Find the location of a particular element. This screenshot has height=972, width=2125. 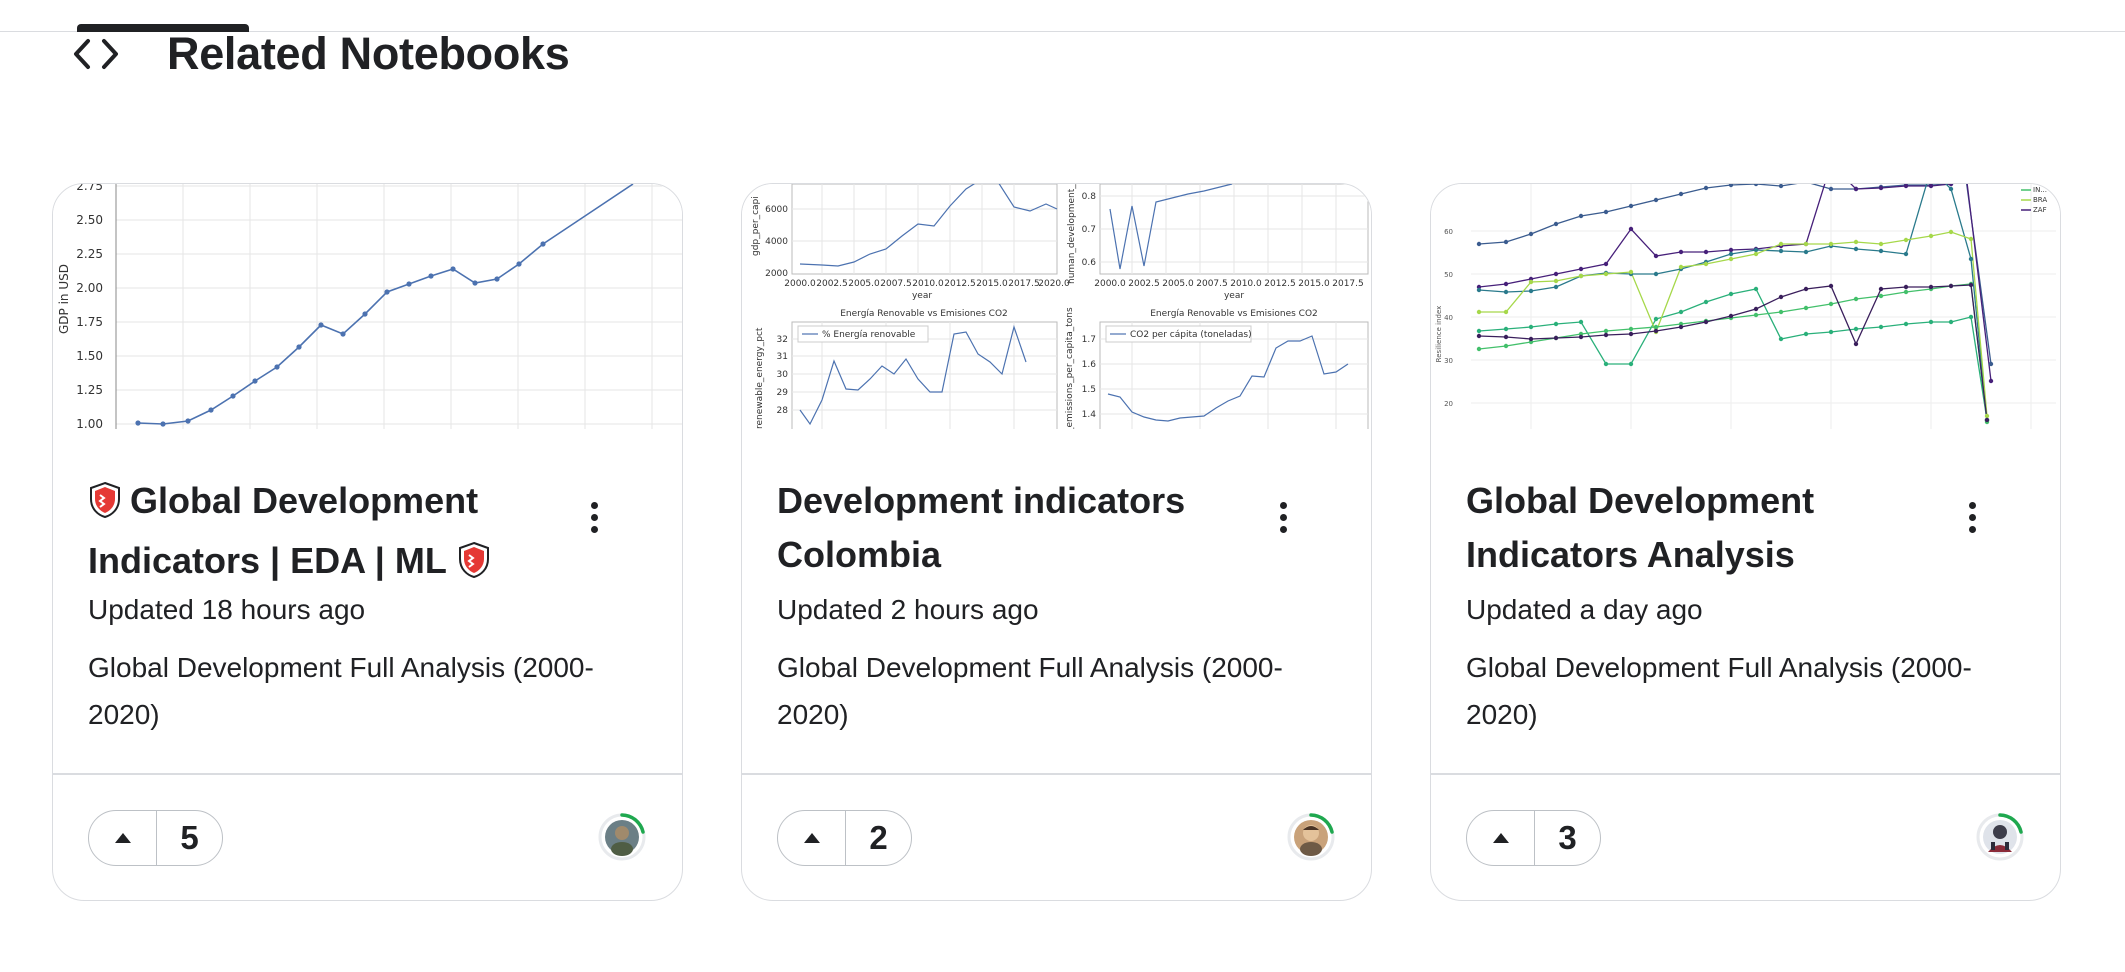

card-title-row: Global Development Indicators Analysis is located at coordinates (1746, 528).